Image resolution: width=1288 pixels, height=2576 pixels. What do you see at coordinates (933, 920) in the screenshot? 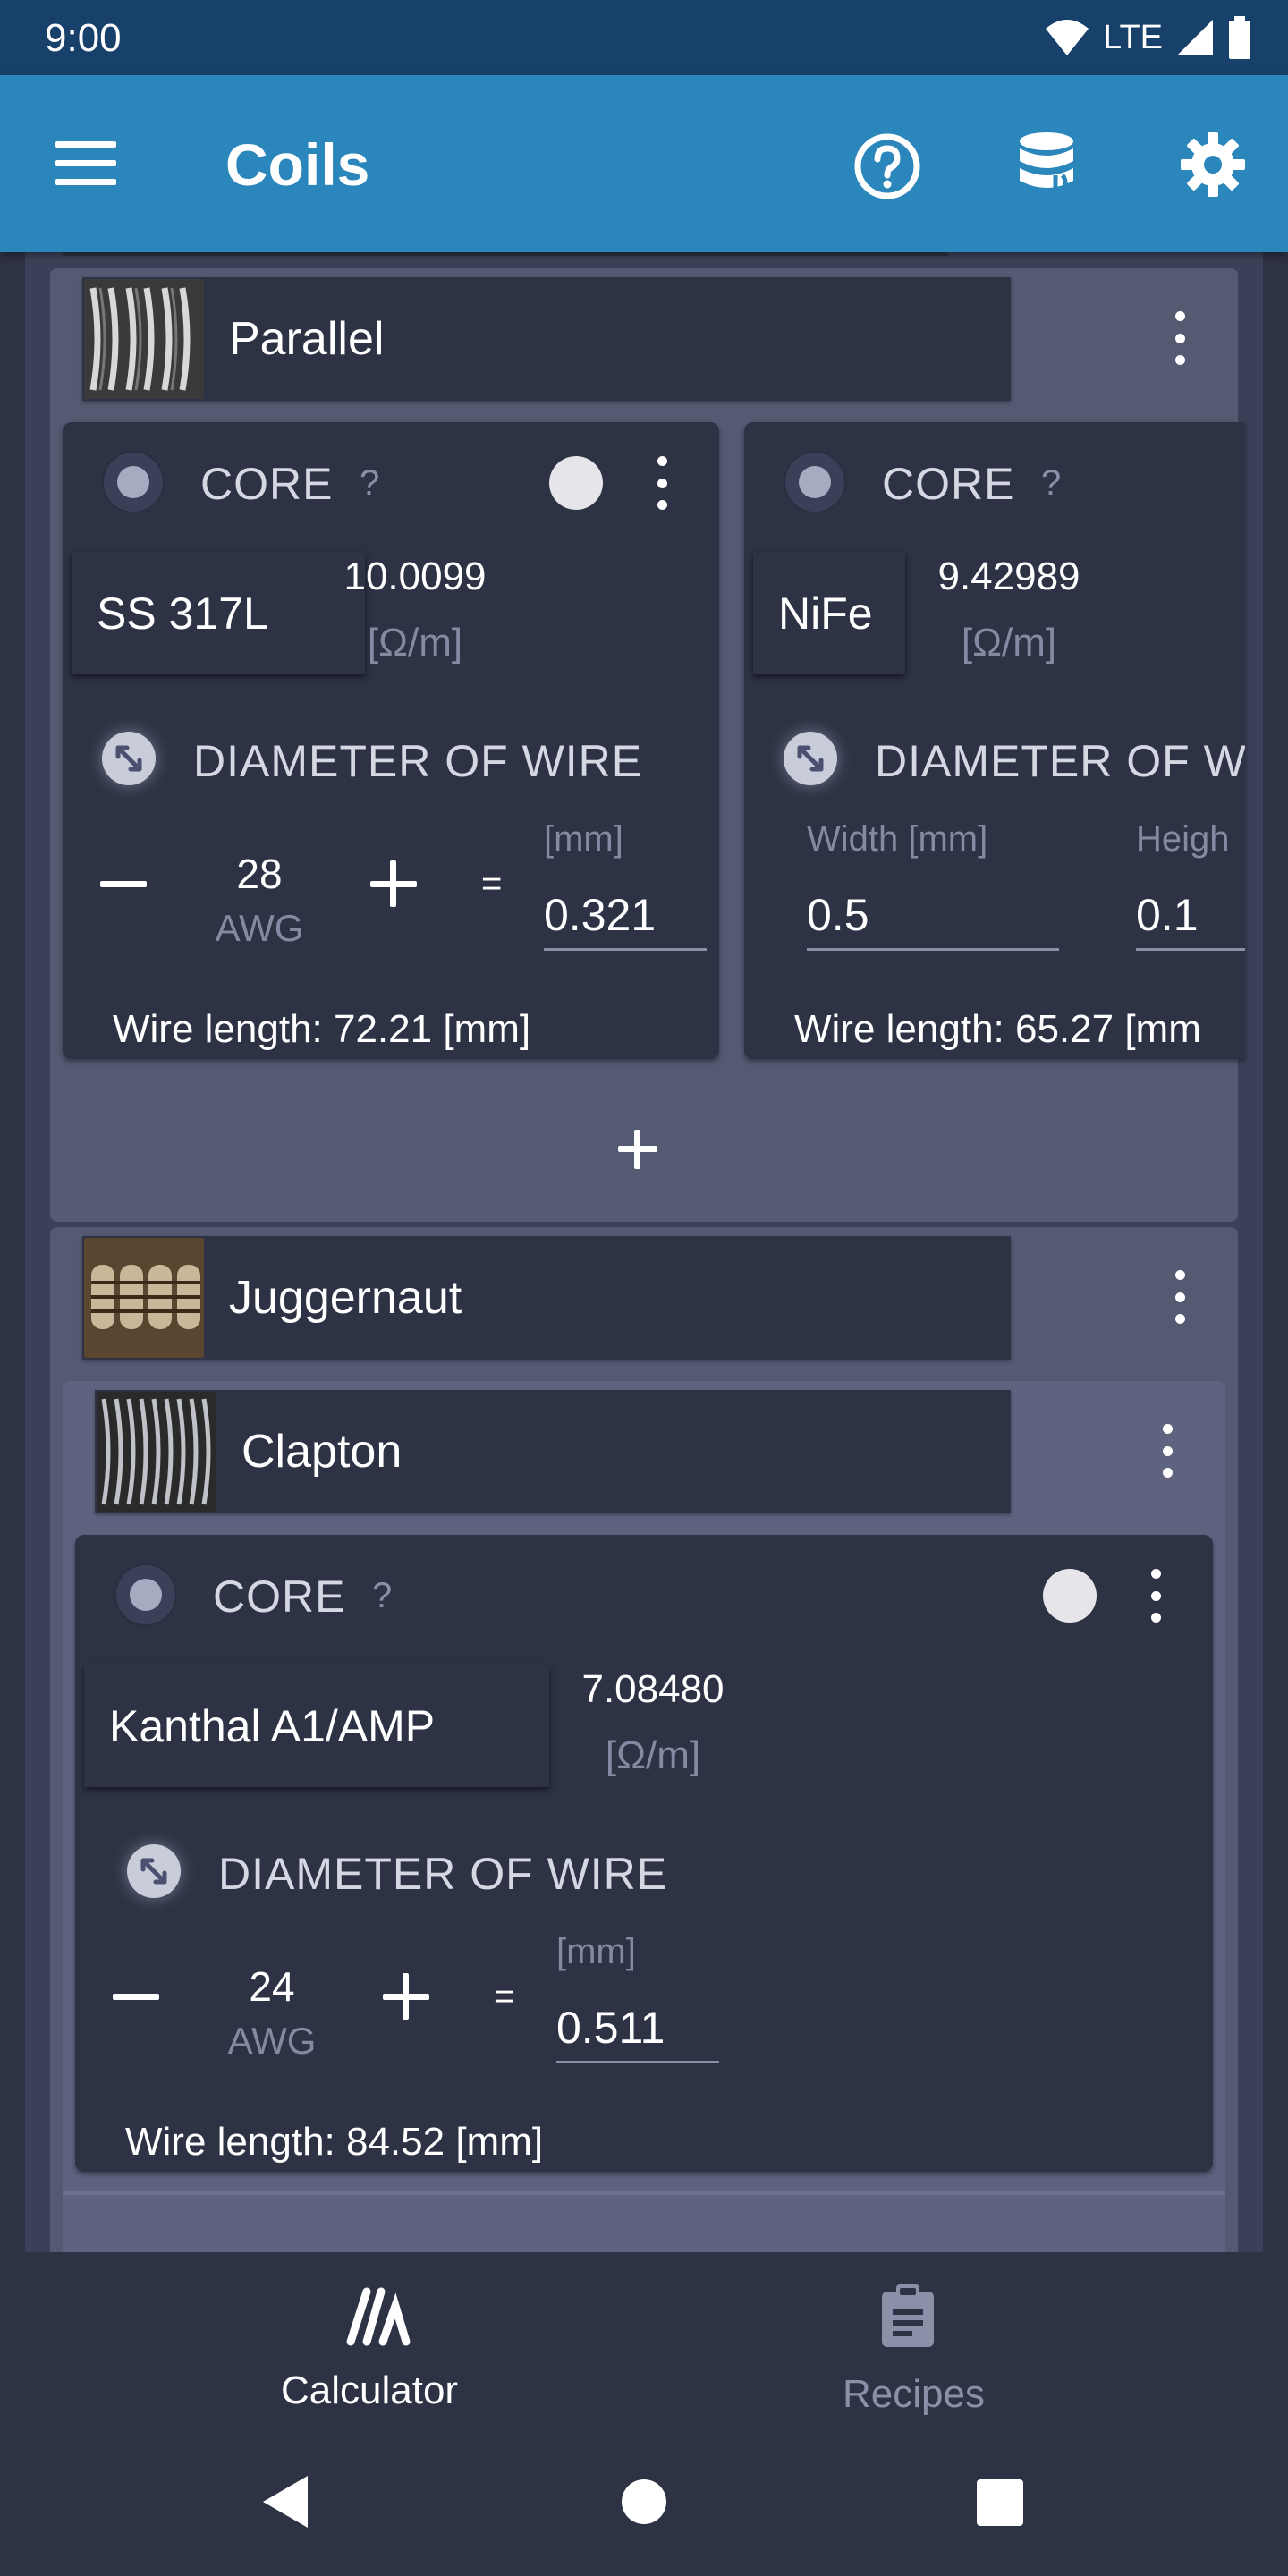
I see `width-input: 0.5` at bounding box center [933, 920].